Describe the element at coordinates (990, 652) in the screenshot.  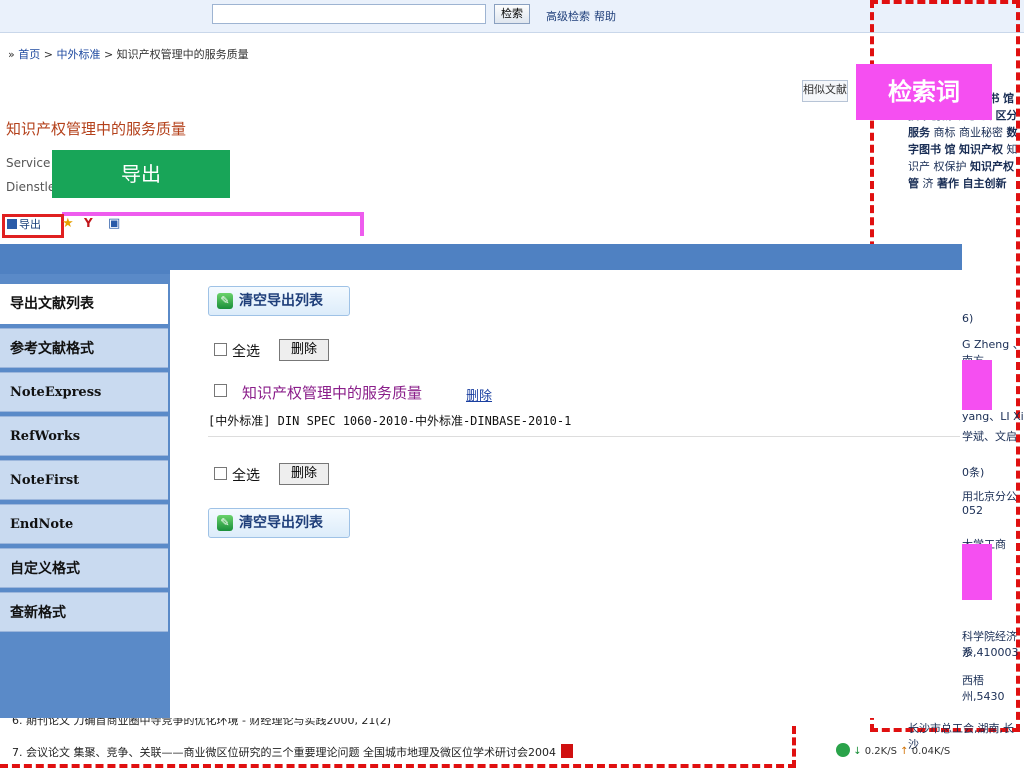
I see `right-column-text: 沙,410003` at that location.